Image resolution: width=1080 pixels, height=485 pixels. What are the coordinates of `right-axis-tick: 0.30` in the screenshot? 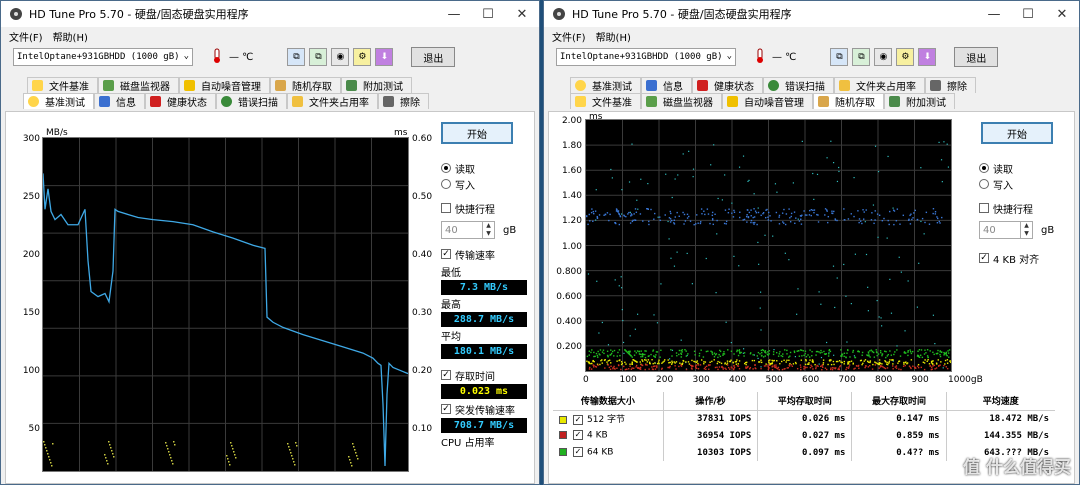 It's located at (422, 313).